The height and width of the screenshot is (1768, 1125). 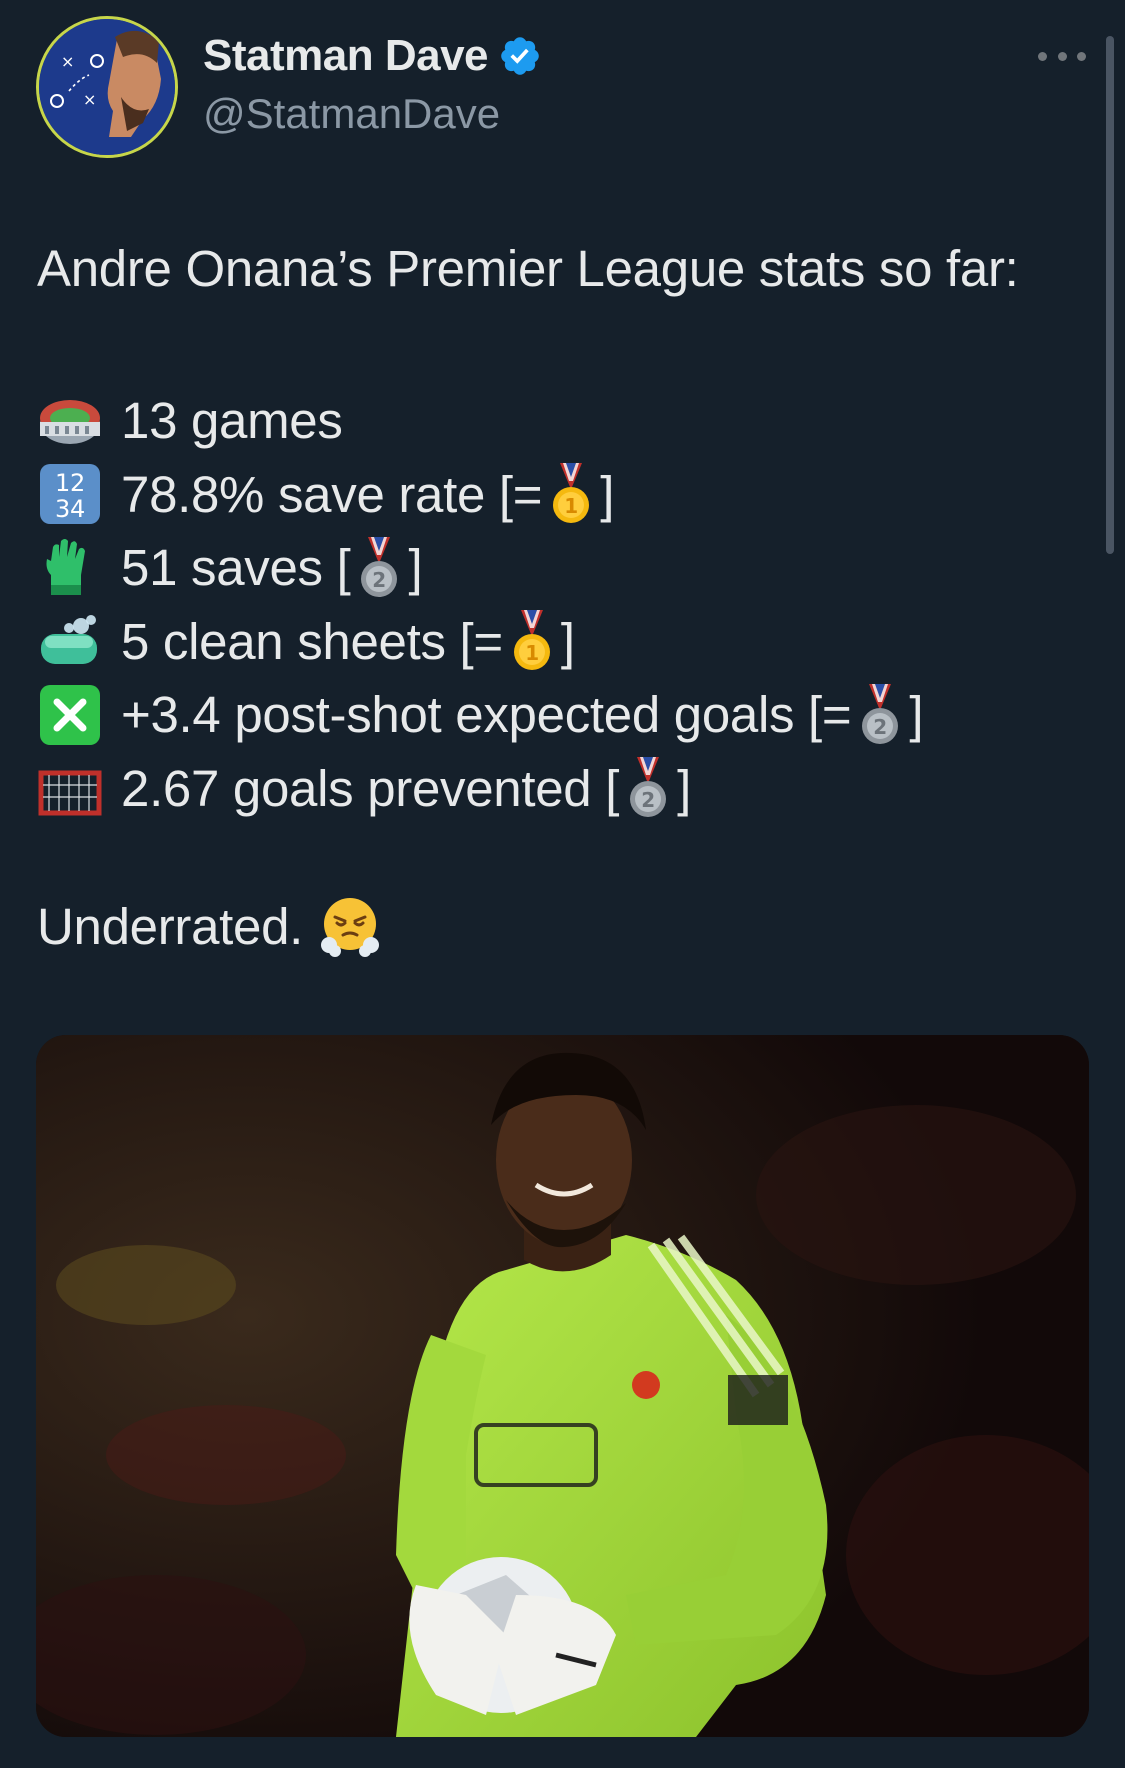 What do you see at coordinates (70, 421) in the screenshot?
I see `stadium-icon` at bounding box center [70, 421].